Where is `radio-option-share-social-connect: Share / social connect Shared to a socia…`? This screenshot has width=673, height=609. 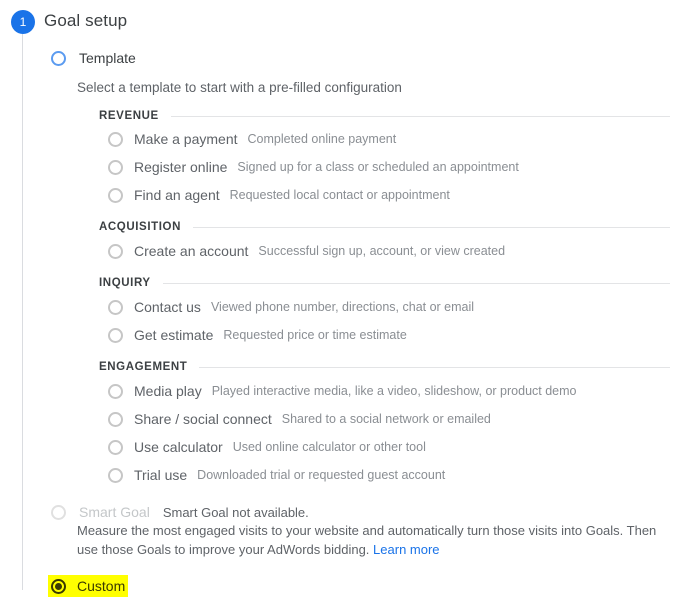 radio-option-share-social-connect: Share / social connect Shared to a socia… is located at coordinates (299, 419).